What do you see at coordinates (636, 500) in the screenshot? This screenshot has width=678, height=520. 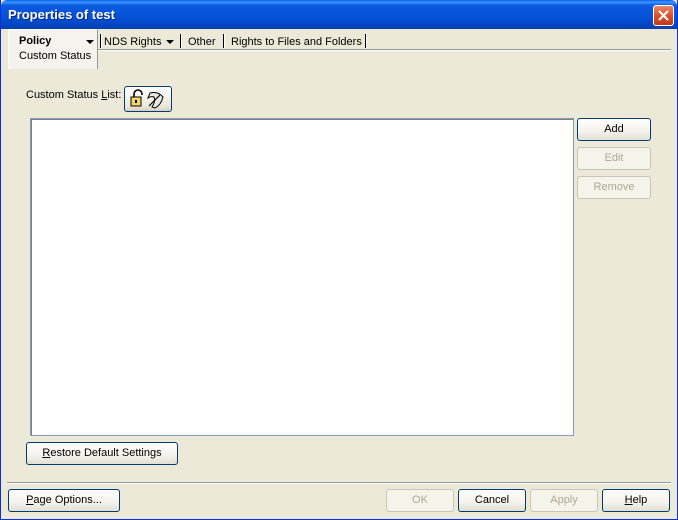 I see `help-button: Help` at bounding box center [636, 500].